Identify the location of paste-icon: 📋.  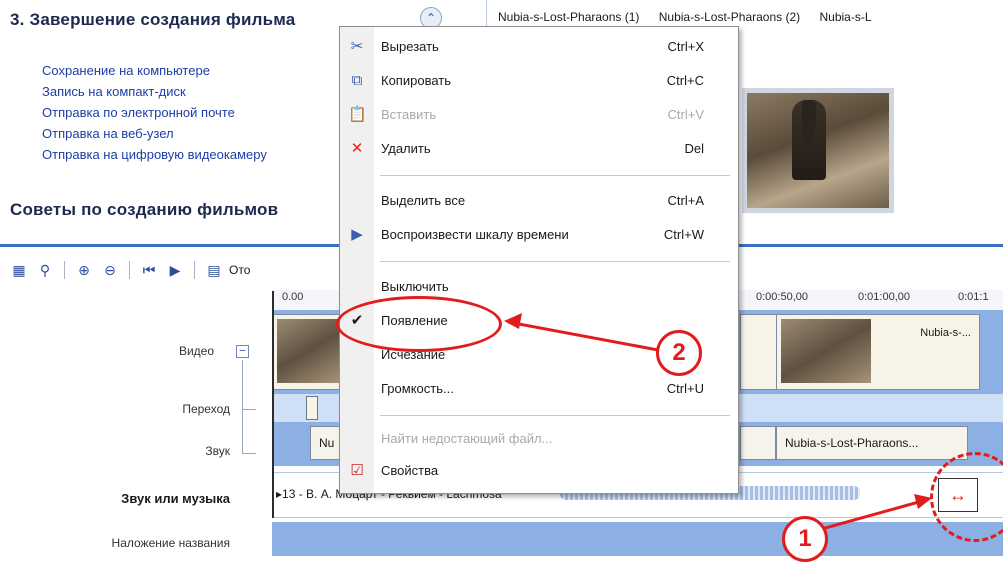
(357, 114).